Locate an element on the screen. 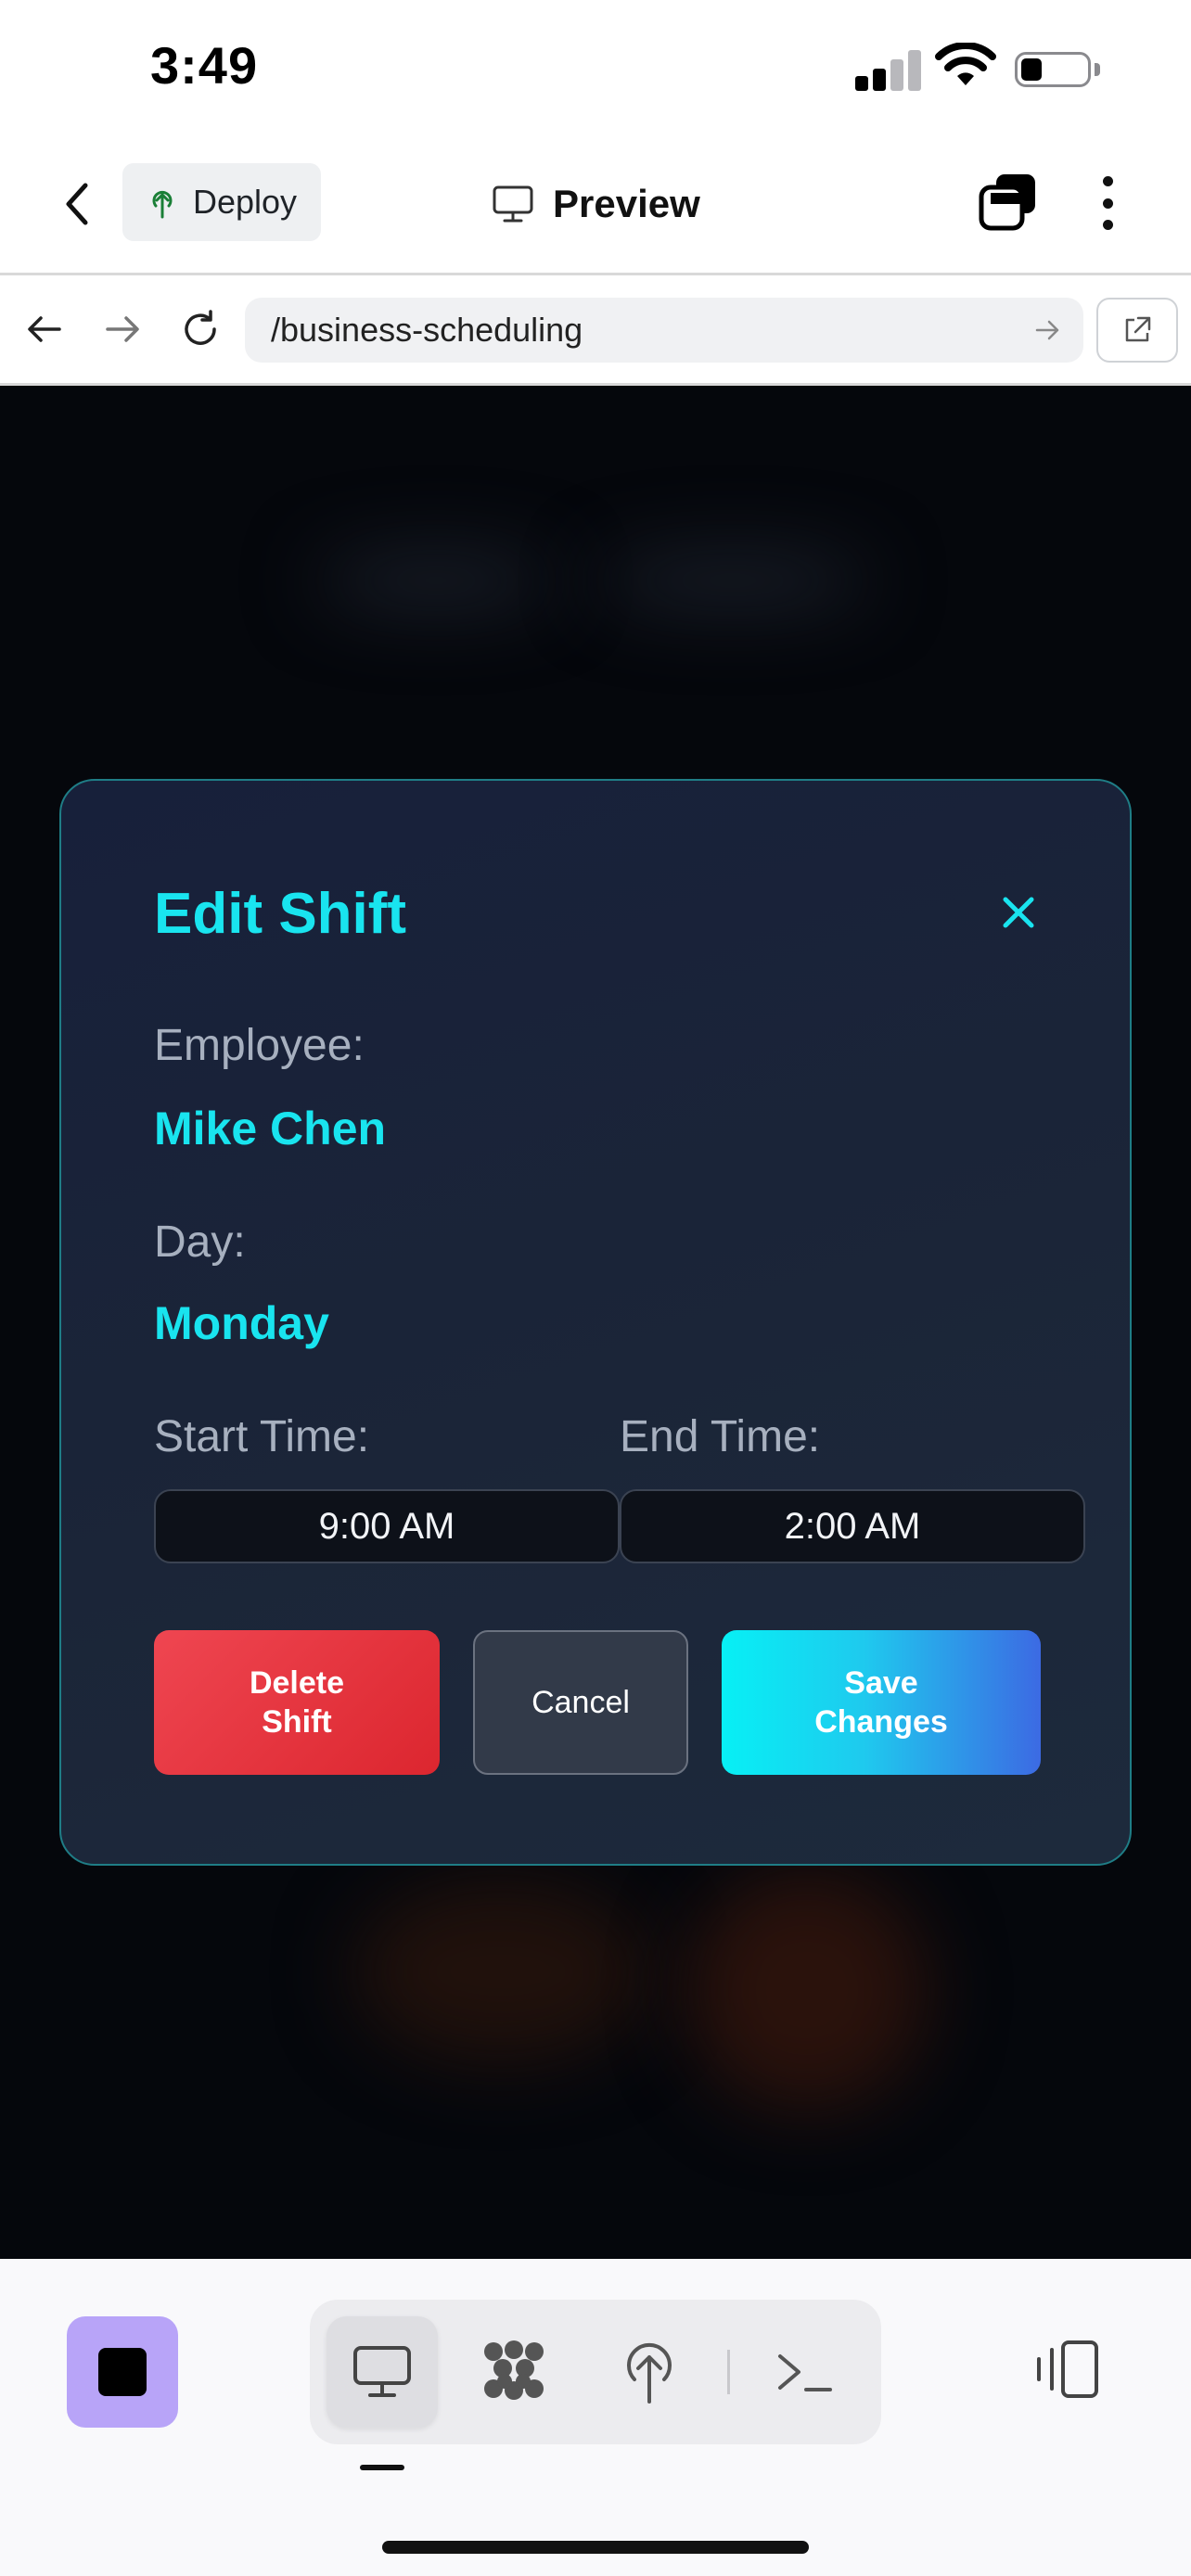 The image size is (1191, 2576). preview-label: Preview is located at coordinates (626, 203).